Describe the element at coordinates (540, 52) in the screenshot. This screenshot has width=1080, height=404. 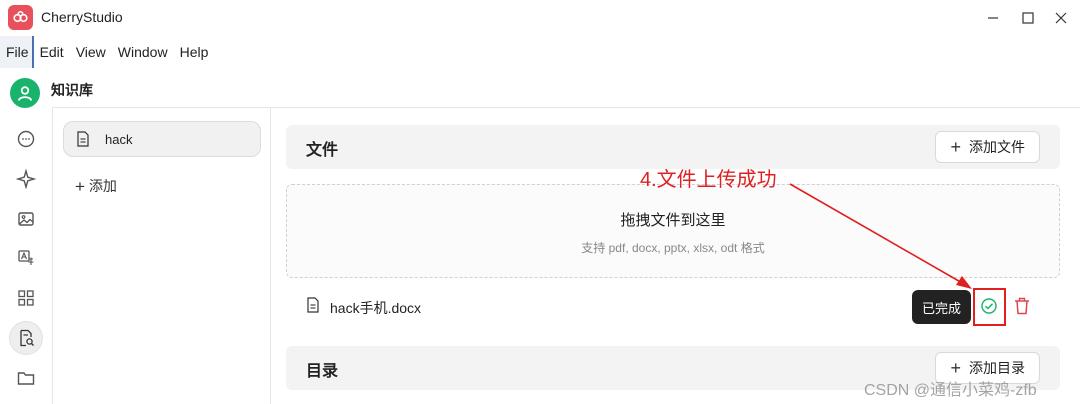
I see `menu-bar: File Edit View Window Help` at that location.